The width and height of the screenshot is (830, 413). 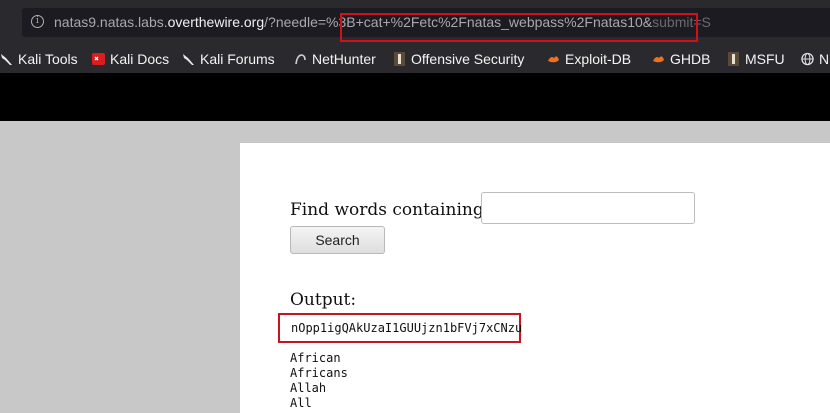 I want to click on search-button: Search, so click(x=337, y=240).